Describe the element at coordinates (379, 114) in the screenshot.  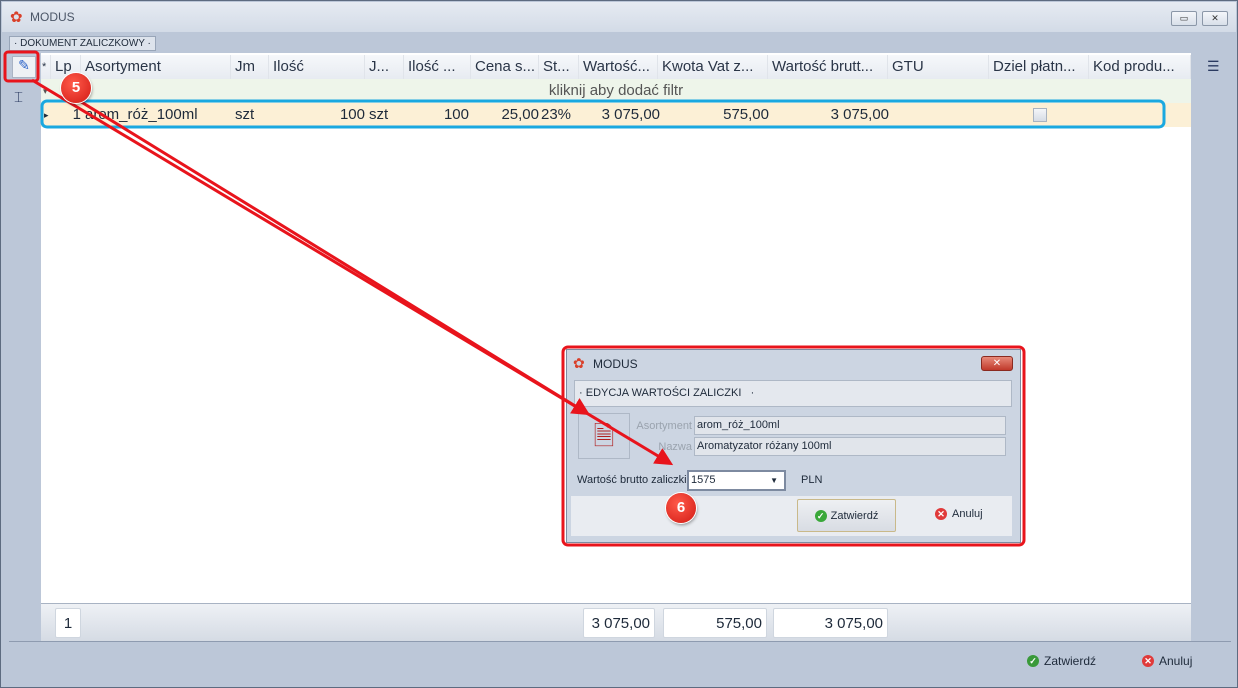
I see `cell-j: szt` at that location.